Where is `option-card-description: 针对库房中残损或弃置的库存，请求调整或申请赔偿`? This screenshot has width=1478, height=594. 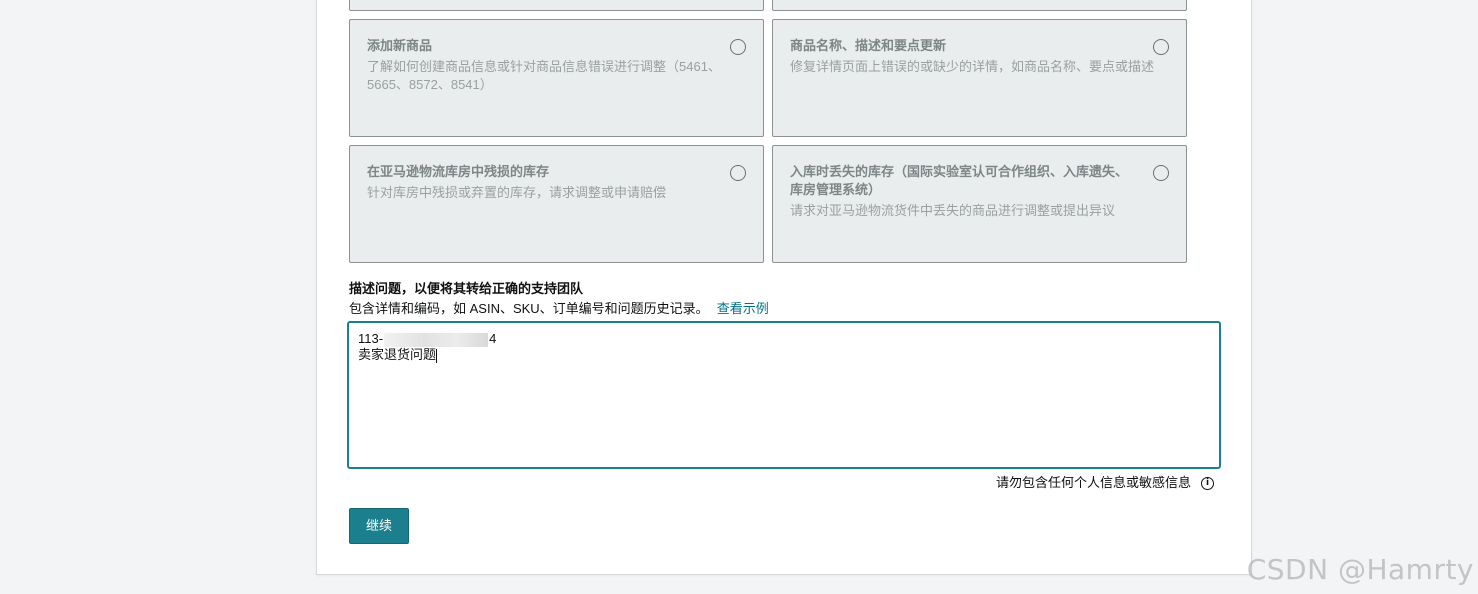
option-card-description: 针对库房中残损或弃置的库存，请求调整或申请赔偿 is located at coordinates (517, 192).